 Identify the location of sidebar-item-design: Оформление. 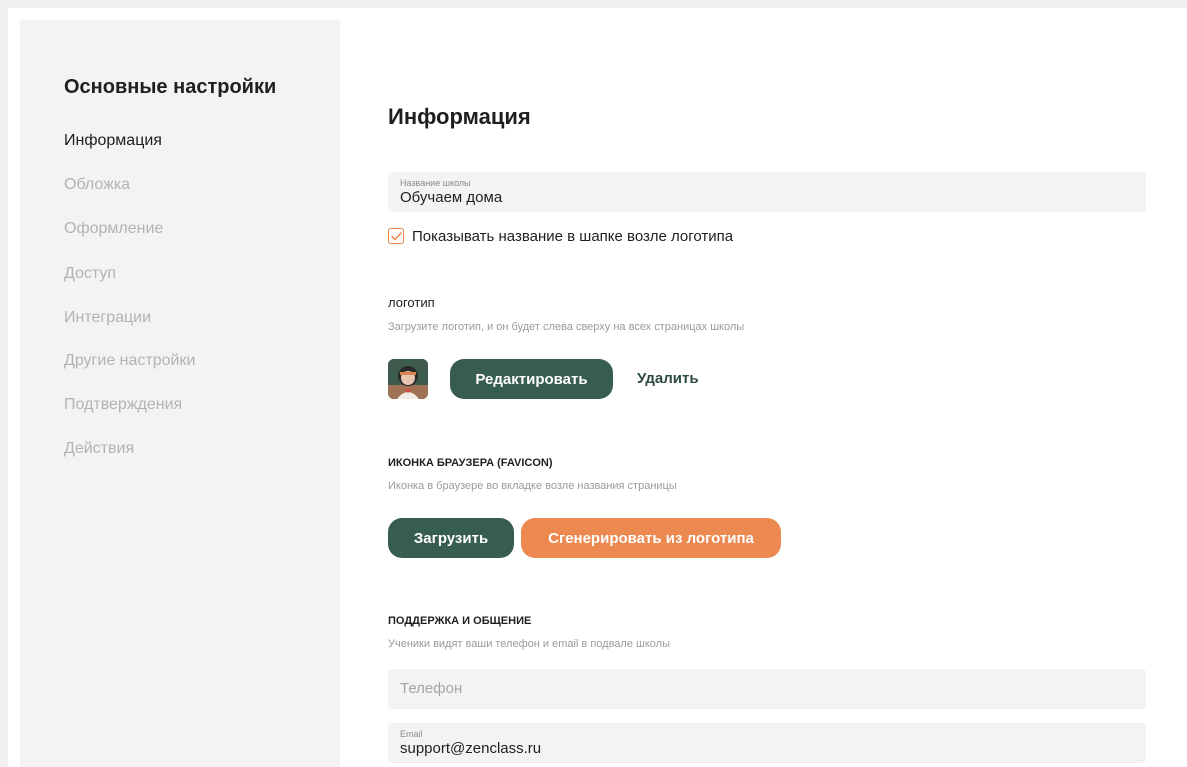
(113, 229).